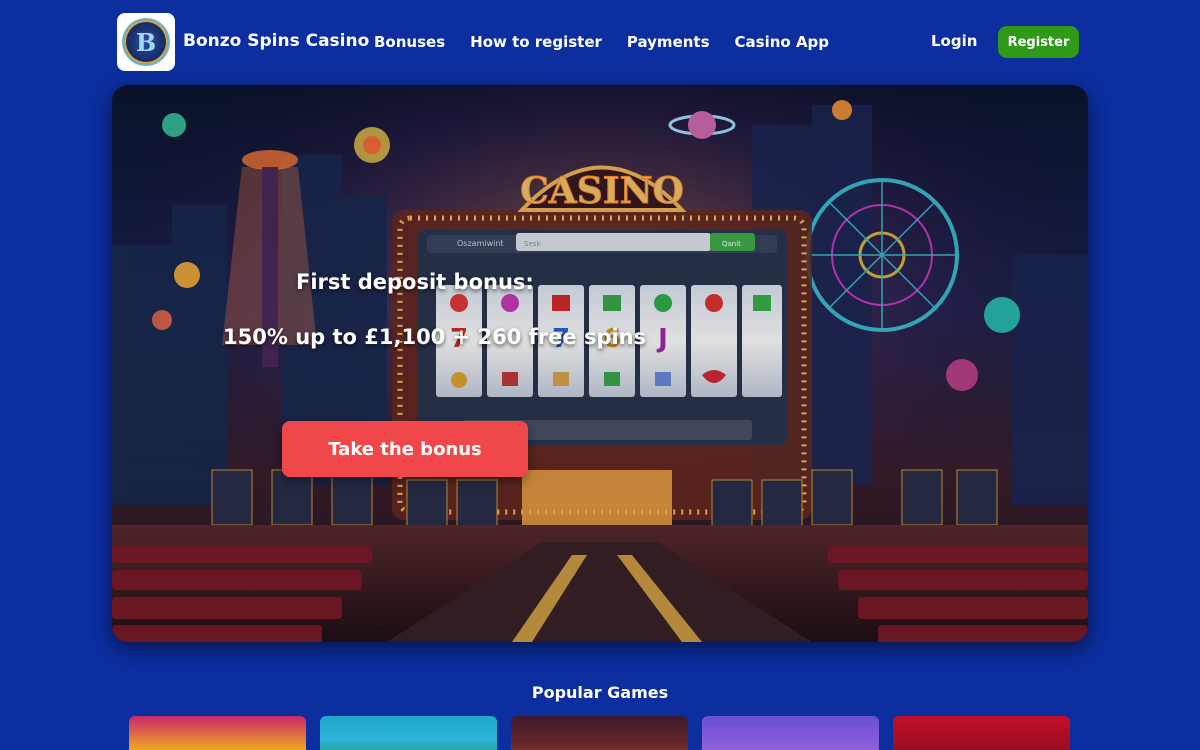  What do you see at coordinates (415, 282) in the screenshot?
I see `hero-title: First deposit bonus:` at bounding box center [415, 282].